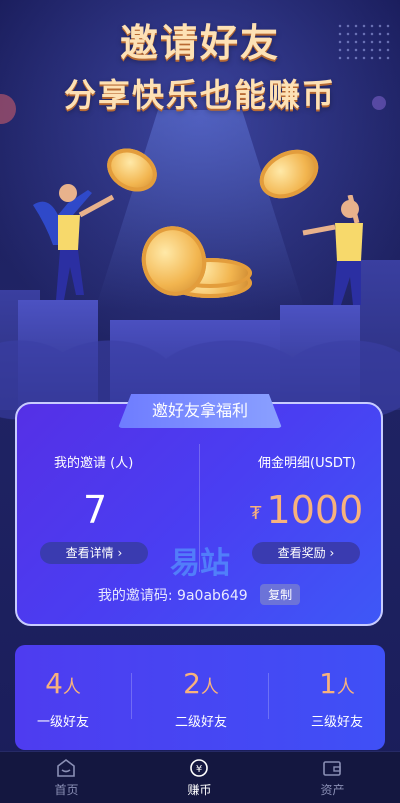  Describe the element at coordinates (74, 242) in the screenshot. I see `person-left-illustration` at that location.